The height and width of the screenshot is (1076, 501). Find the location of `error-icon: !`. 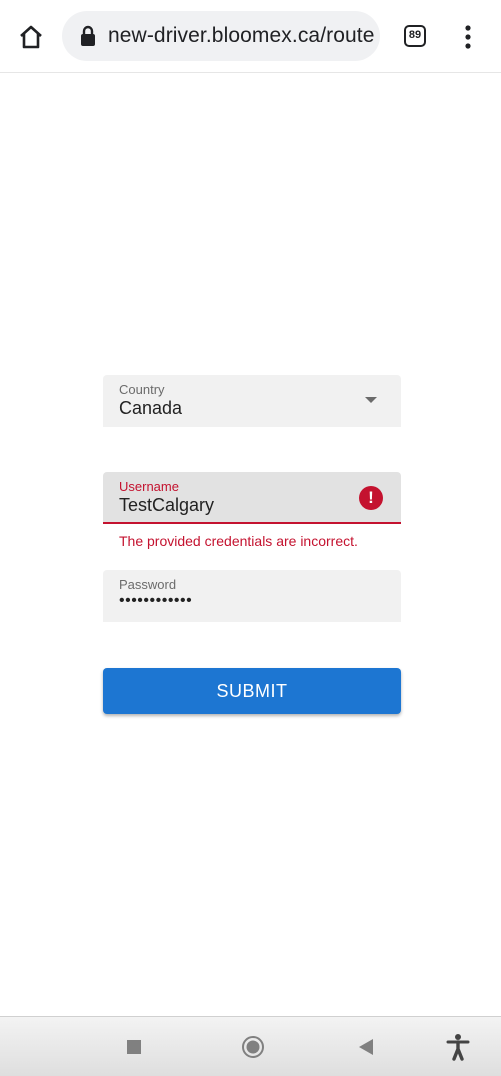

error-icon: ! is located at coordinates (371, 498).